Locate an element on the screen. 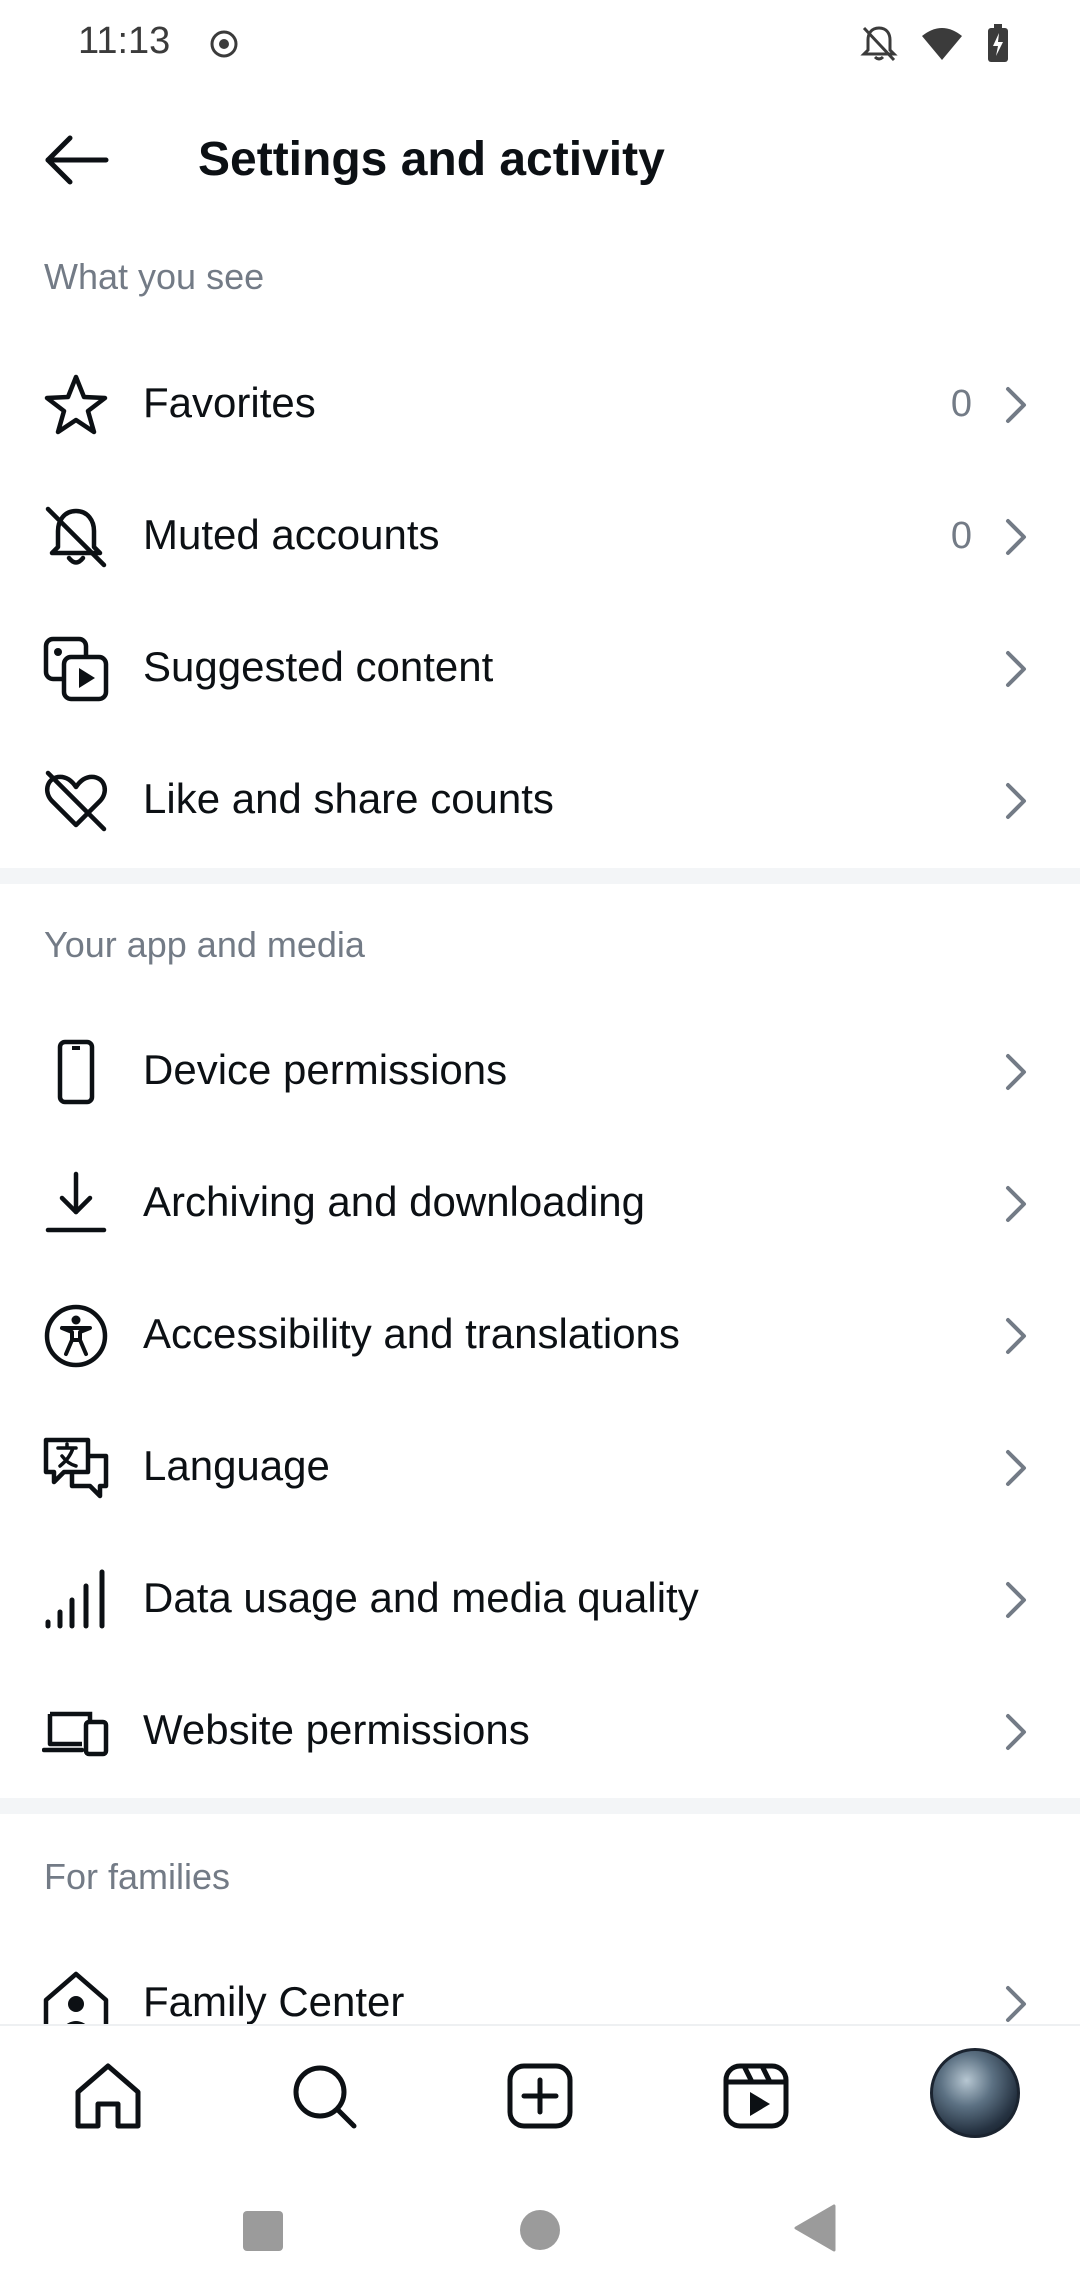 The height and width of the screenshot is (2280, 1080). favorites-label: Favorites is located at coordinates (229, 402).